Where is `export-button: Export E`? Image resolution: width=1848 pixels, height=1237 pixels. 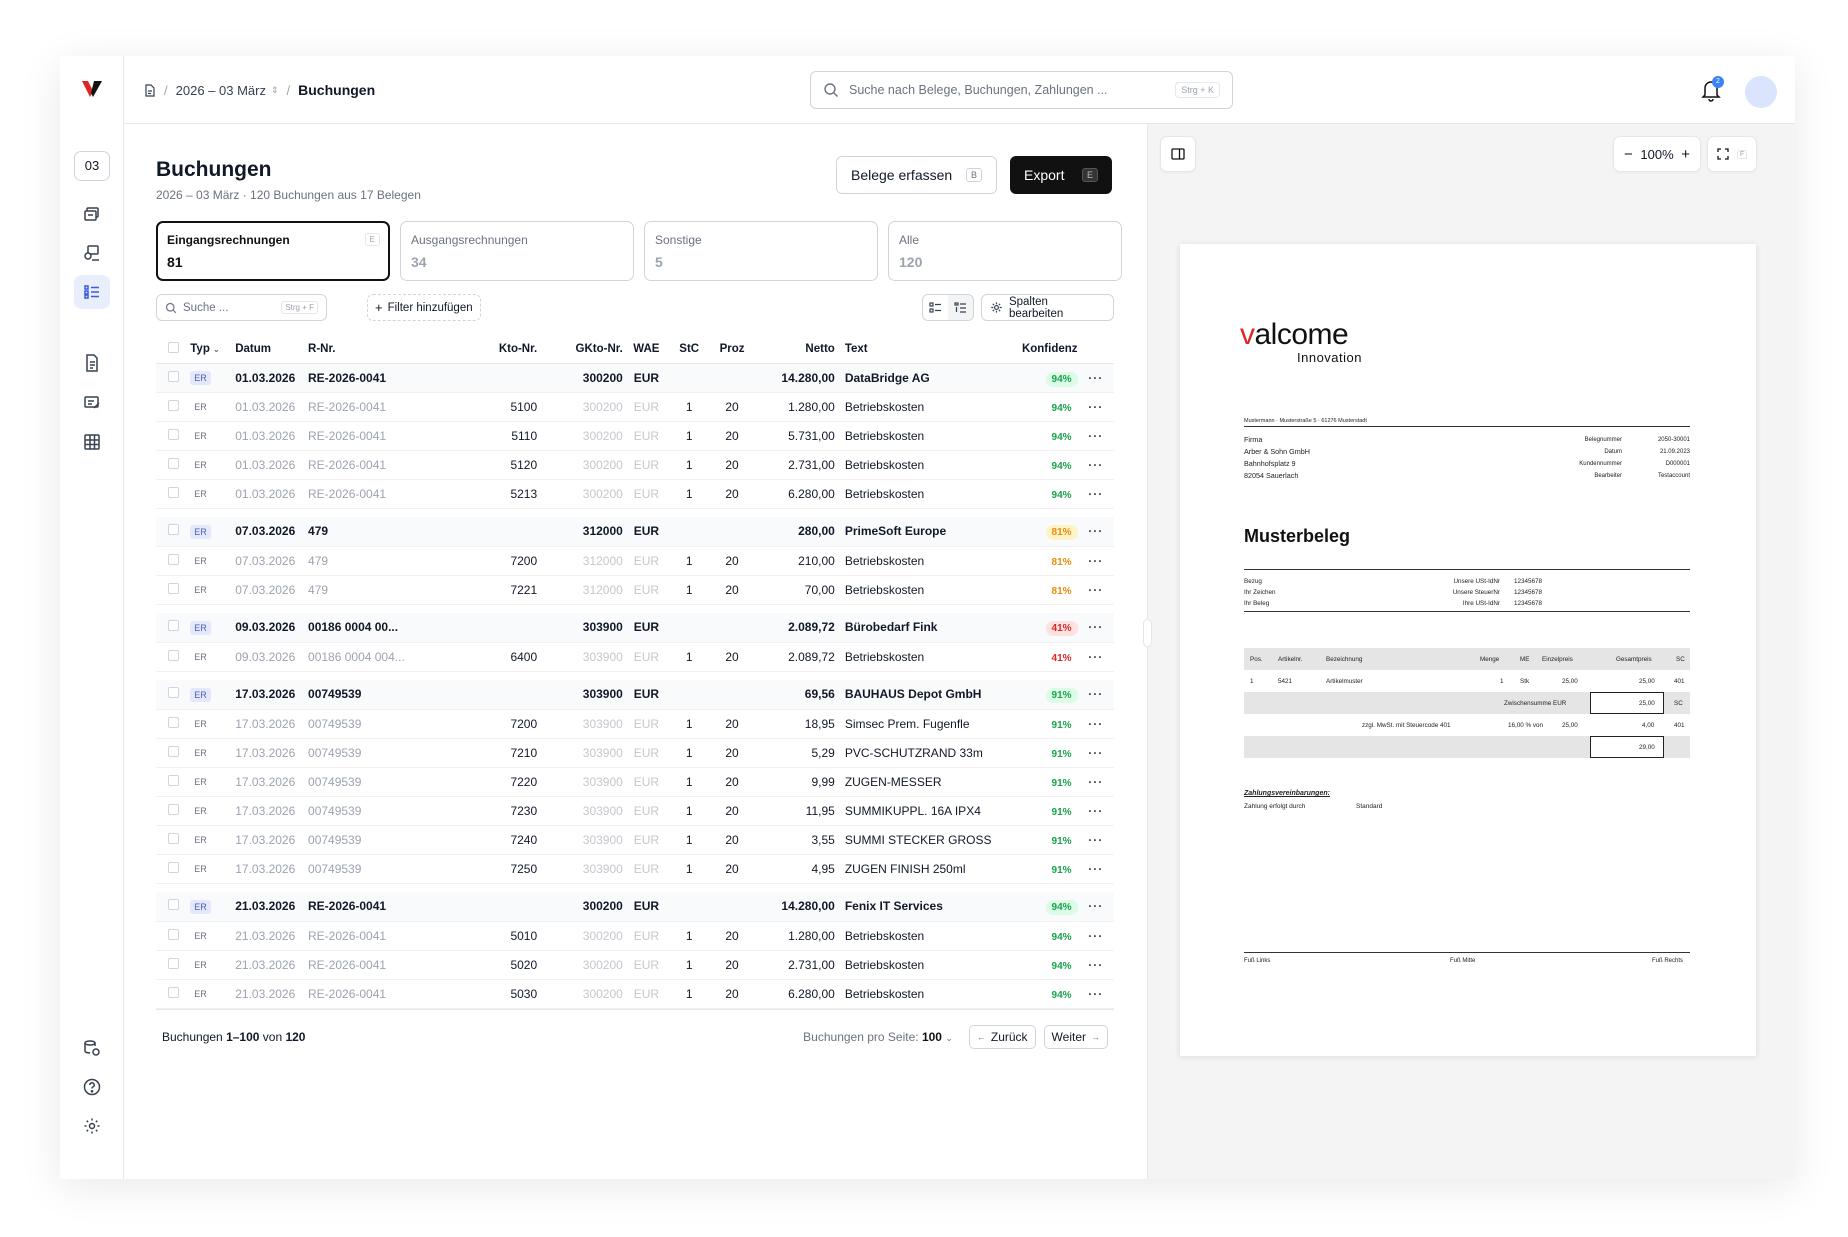
export-button: Export E is located at coordinates (1061, 175).